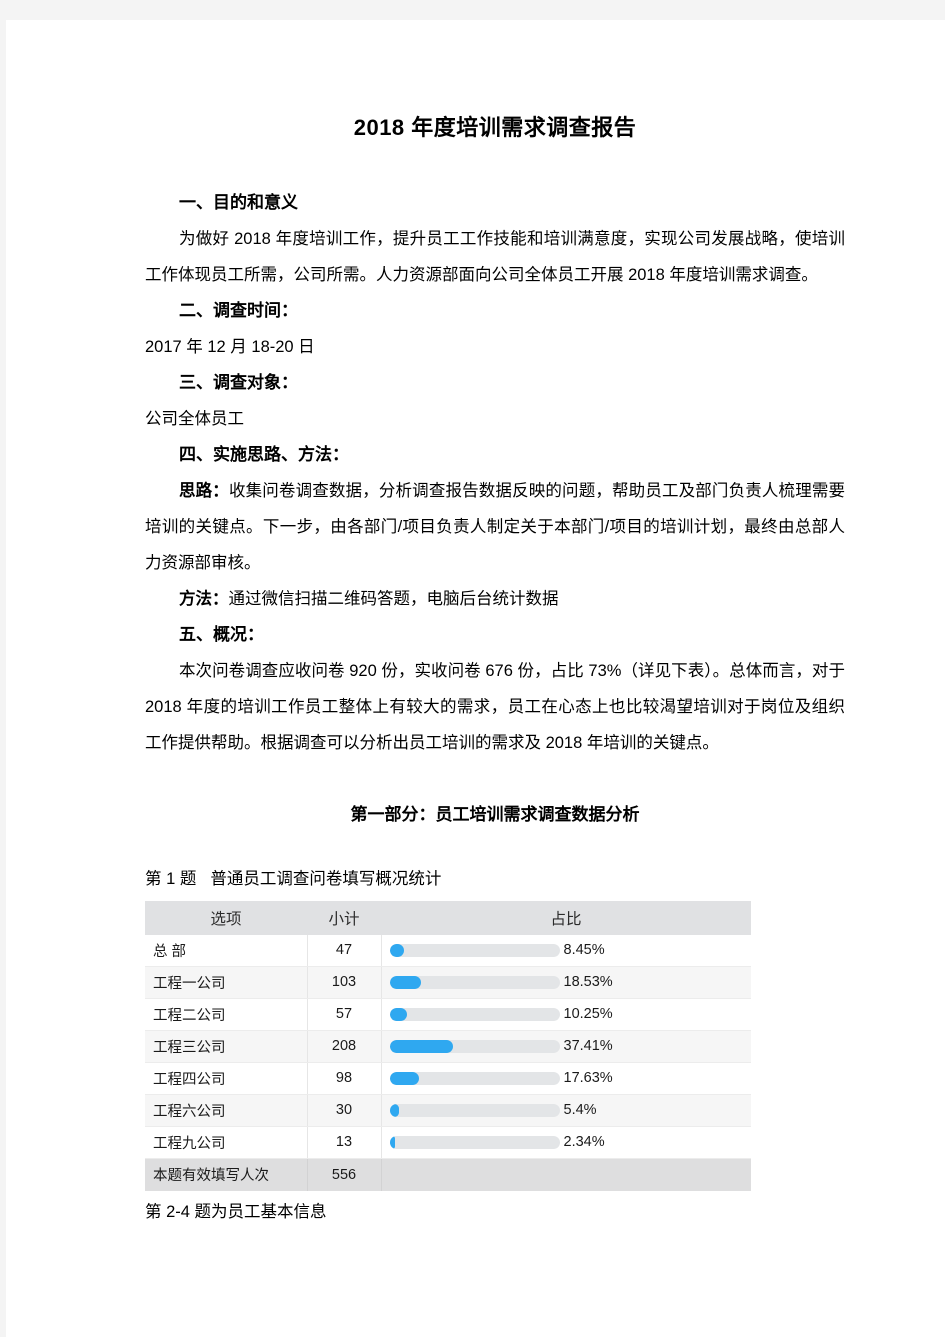 The image size is (945, 1337). What do you see at coordinates (226, 917) in the screenshot?
I see `column-header-option: 选项` at bounding box center [226, 917].